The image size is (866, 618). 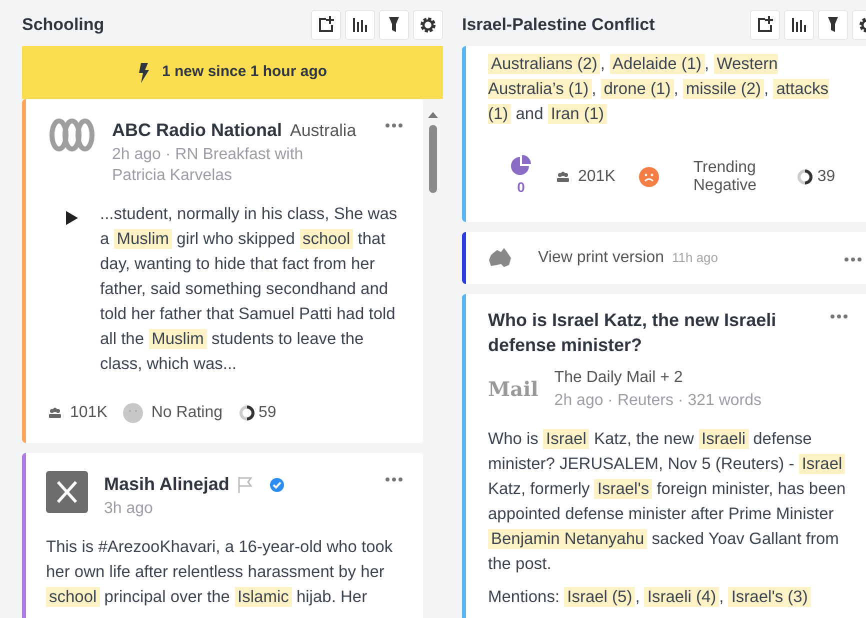 What do you see at coordinates (89, 413) in the screenshot?
I see `reach-count: 101K` at bounding box center [89, 413].